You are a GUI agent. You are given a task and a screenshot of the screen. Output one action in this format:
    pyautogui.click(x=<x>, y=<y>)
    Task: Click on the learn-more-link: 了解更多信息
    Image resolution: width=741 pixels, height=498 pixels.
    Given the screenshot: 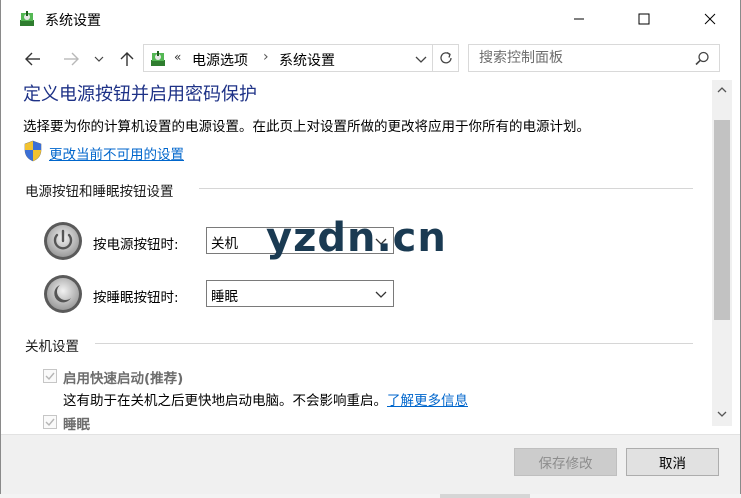 What is the action you would take?
    pyautogui.click(x=427, y=401)
    